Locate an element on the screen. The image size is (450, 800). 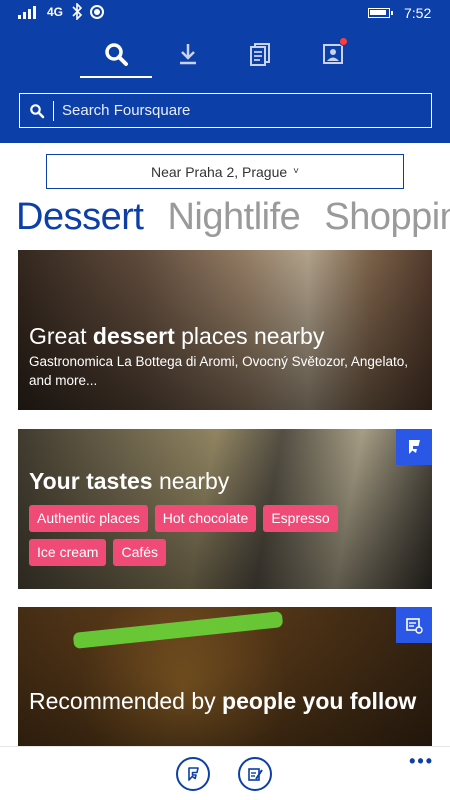
main-tabs is located at coordinates (225, 54).